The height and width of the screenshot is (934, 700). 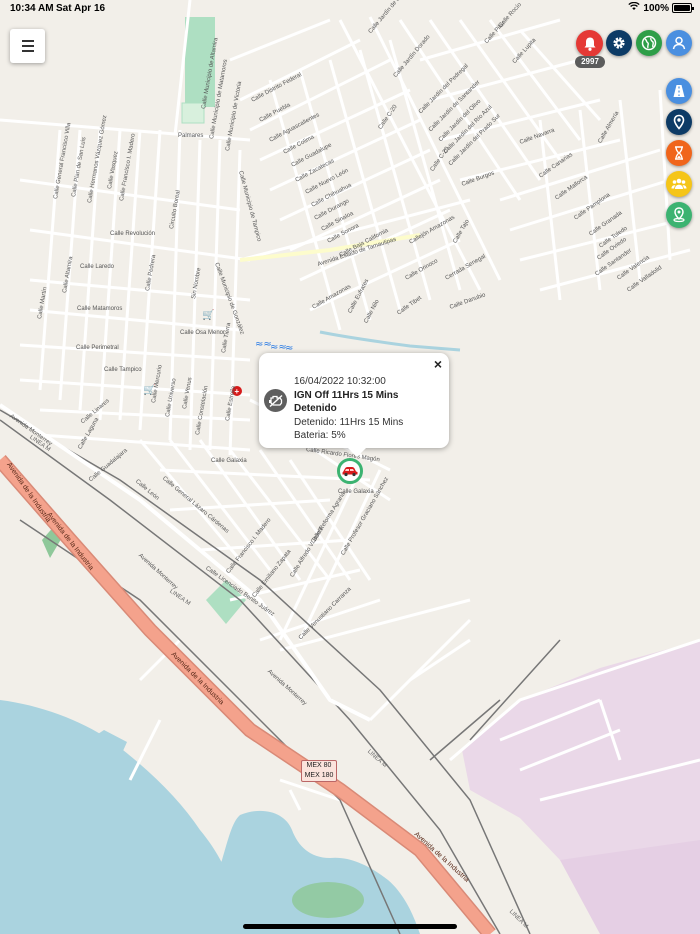 I want to click on street-label: Calle Laredo, so click(x=97, y=267).